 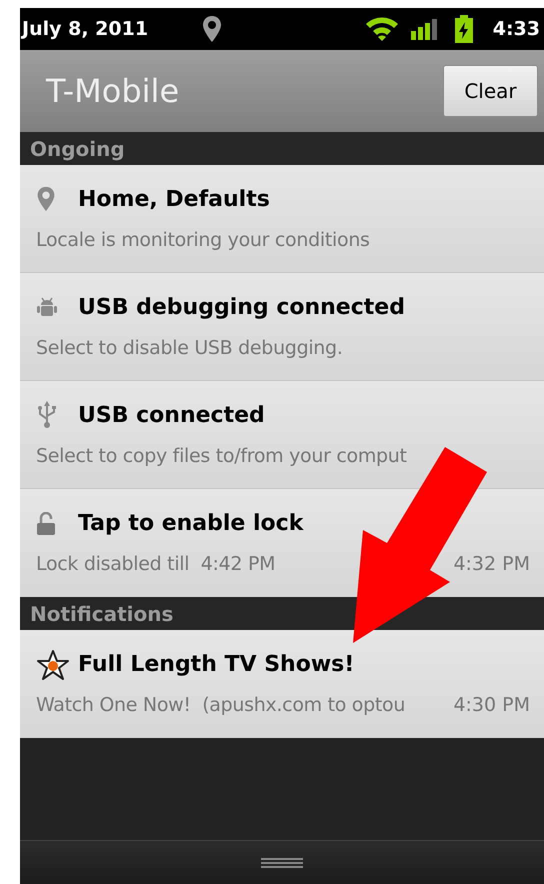 I want to click on status-date: July 8, 2011, so click(x=86, y=29).